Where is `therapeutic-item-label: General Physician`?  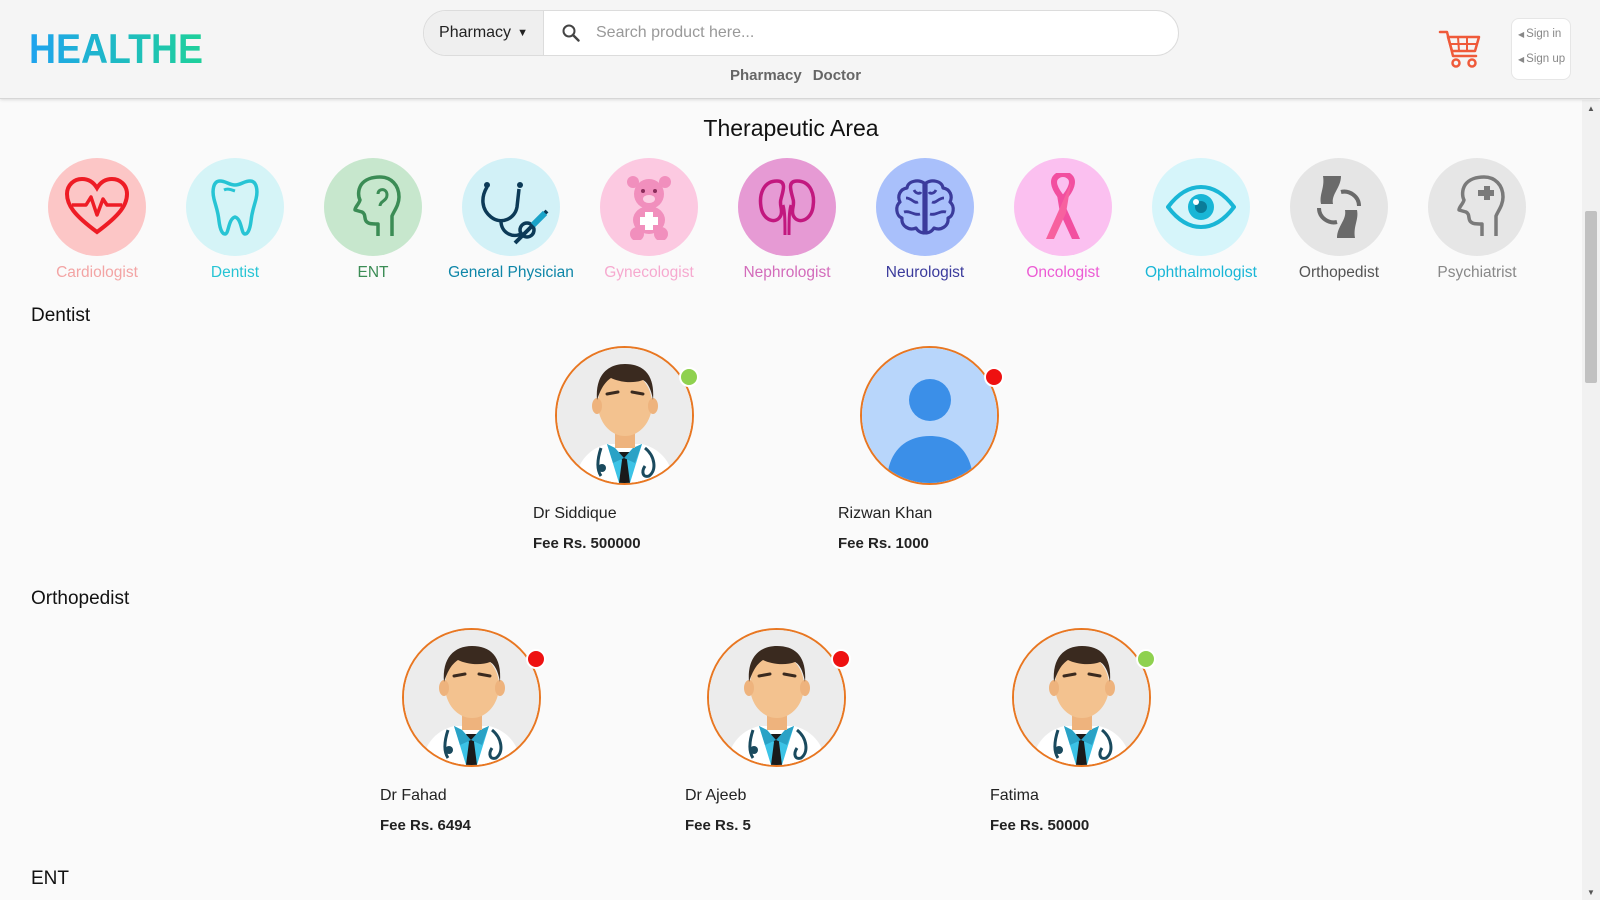
therapeutic-item-label: General Physician is located at coordinates (511, 273).